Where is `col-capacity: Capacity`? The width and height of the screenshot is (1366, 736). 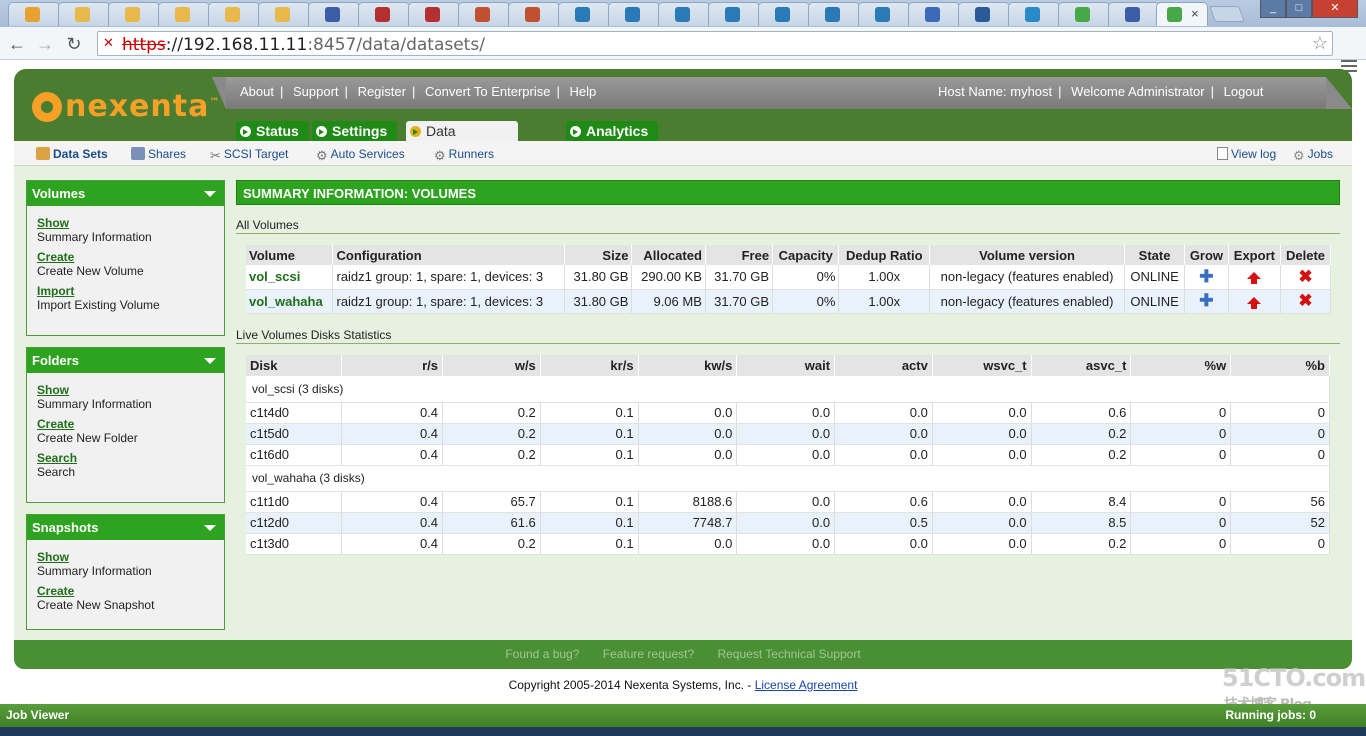
col-capacity: Capacity is located at coordinates (806, 255).